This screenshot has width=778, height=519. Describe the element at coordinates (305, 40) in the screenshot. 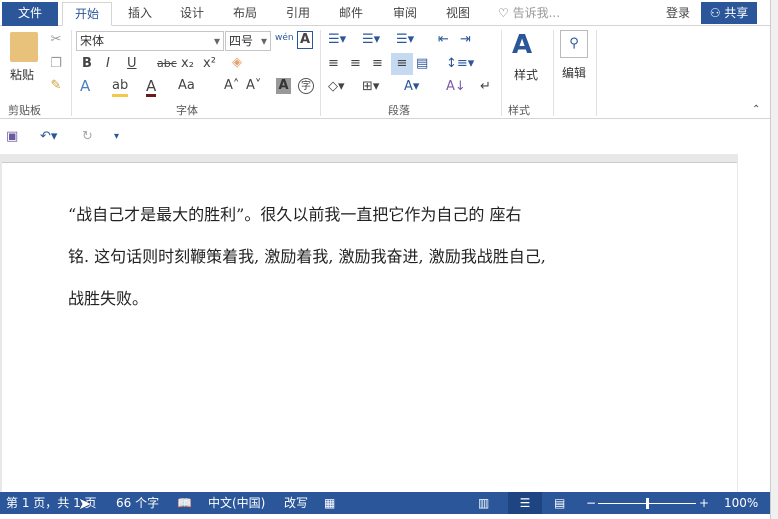

I see `character-border-icon: A` at that location.